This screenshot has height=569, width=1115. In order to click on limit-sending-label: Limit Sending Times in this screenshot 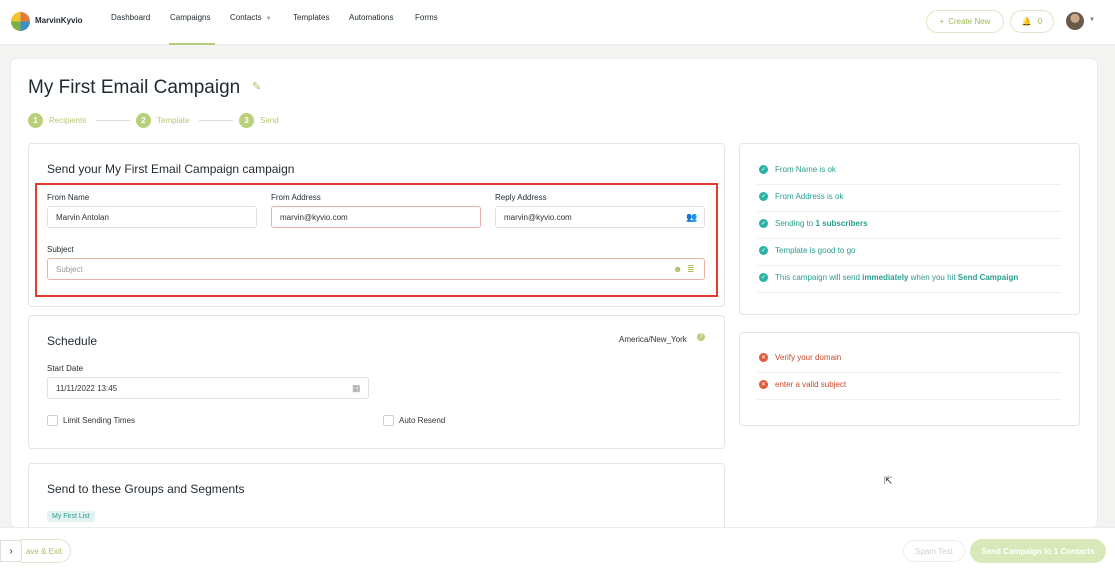, I will do `click(99, 420)`.